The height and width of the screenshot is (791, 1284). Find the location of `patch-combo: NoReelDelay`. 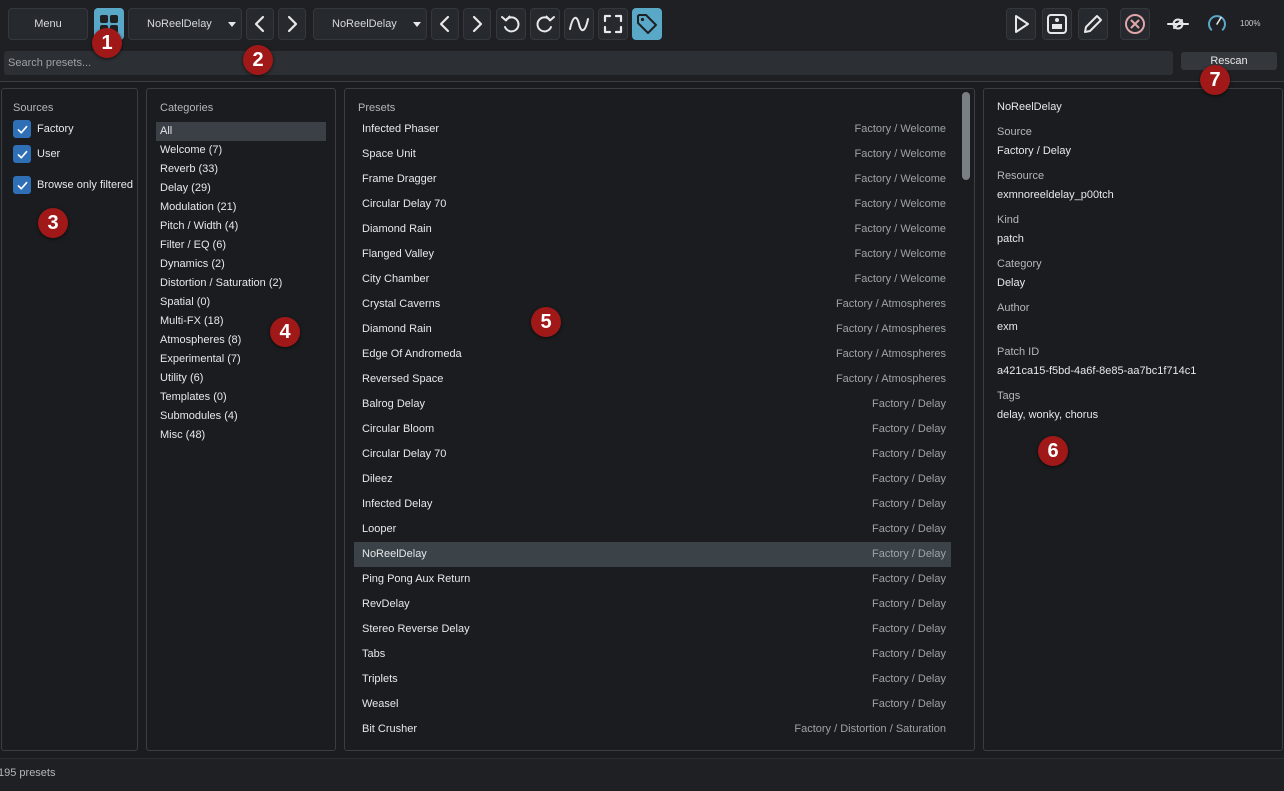

patch-combo: NoReelDelay is located at coordinates (370, 24).